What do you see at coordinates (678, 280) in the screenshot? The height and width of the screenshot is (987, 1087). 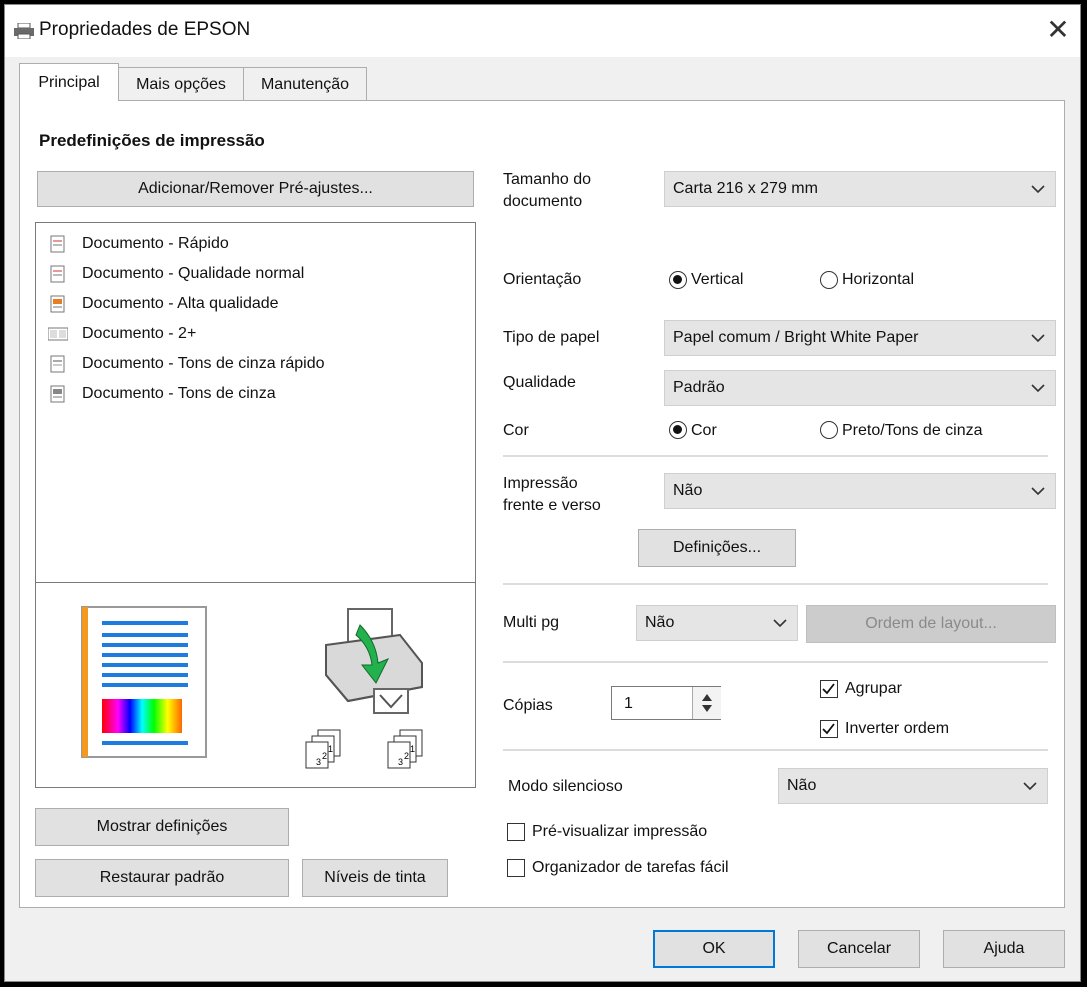 I see `orientation-vertical-radio` at bounding box center [678, 280].